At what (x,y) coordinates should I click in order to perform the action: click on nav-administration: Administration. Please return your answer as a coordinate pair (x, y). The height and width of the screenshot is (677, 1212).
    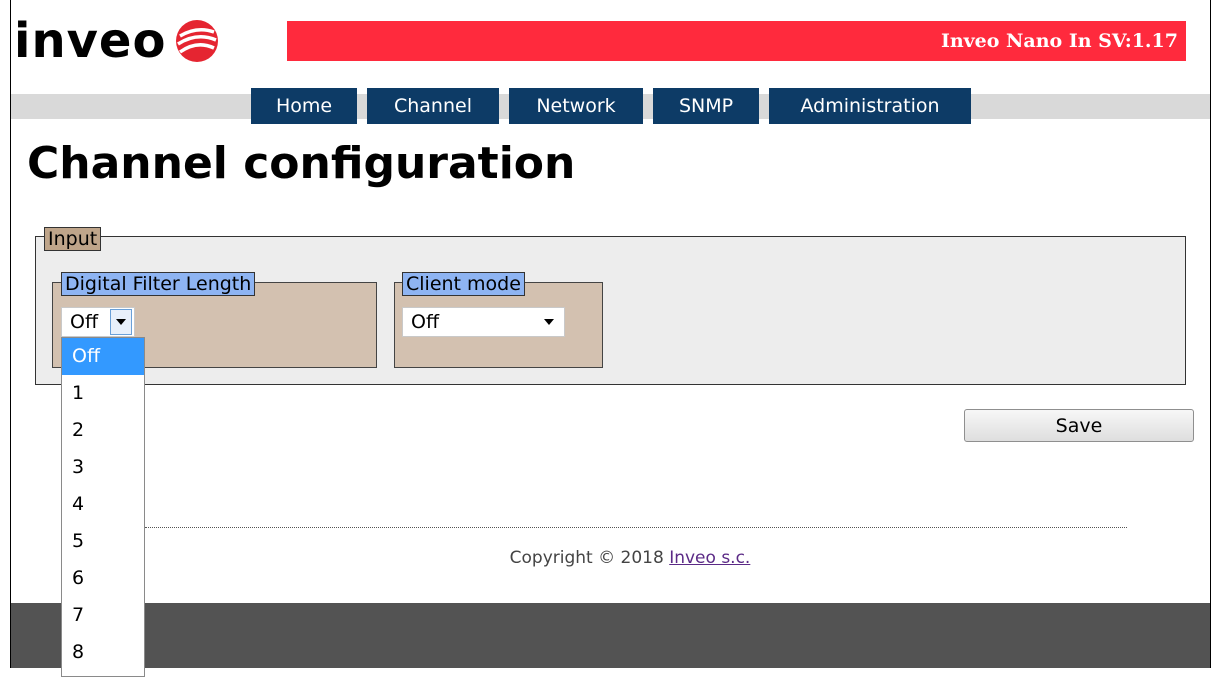
    Looking at the image, I should click on (870, 106).